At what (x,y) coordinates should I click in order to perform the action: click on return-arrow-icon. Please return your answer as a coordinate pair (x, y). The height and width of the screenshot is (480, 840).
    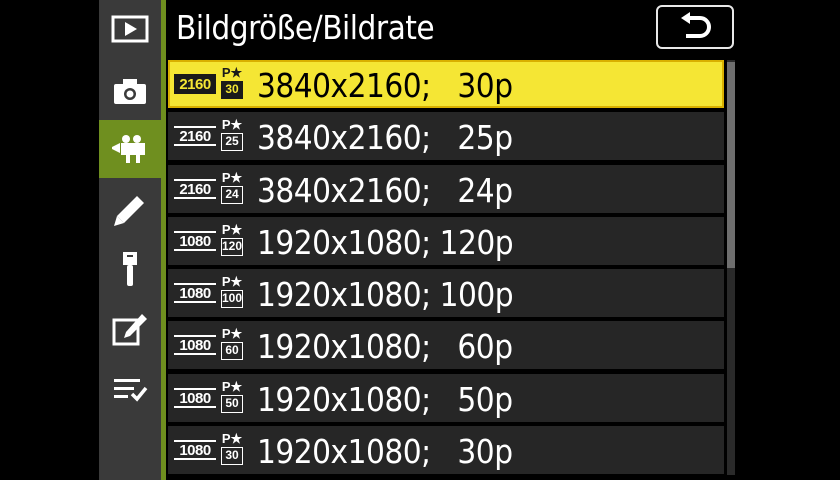
    Looking at the image, I should click on (696, 25).